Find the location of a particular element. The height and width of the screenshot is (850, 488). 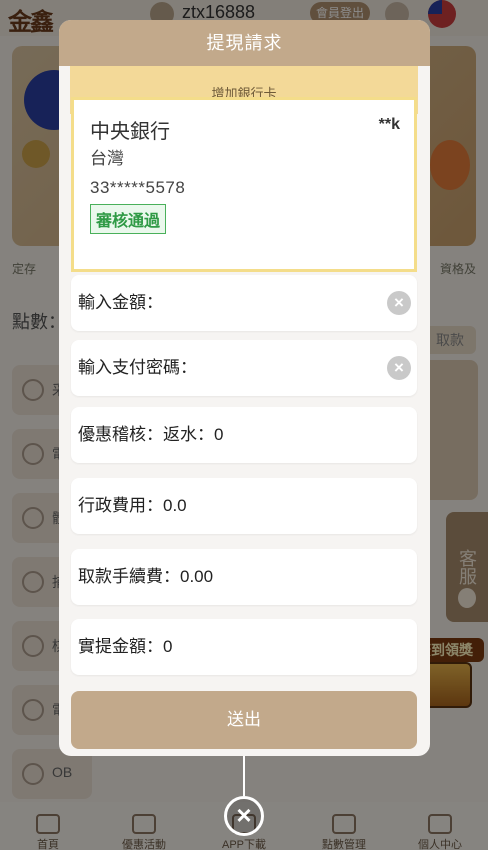

card-holder: **k is located at coordinates (389, 124).